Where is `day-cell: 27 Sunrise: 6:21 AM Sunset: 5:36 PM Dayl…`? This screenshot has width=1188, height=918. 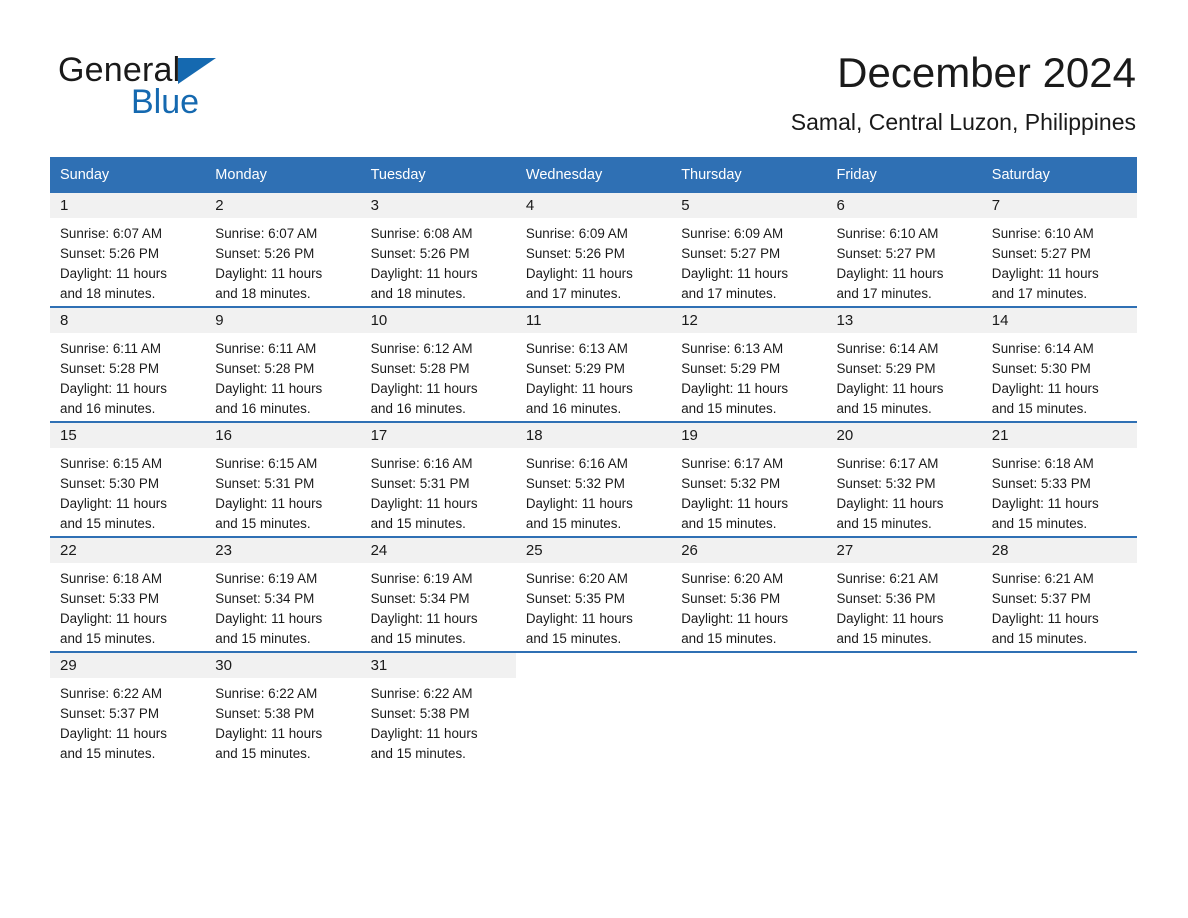
day-cell: 27 Sunrise: 6:21 AM Sunset: 5:36 PM Dayl… is located at coordinates (904, 594).